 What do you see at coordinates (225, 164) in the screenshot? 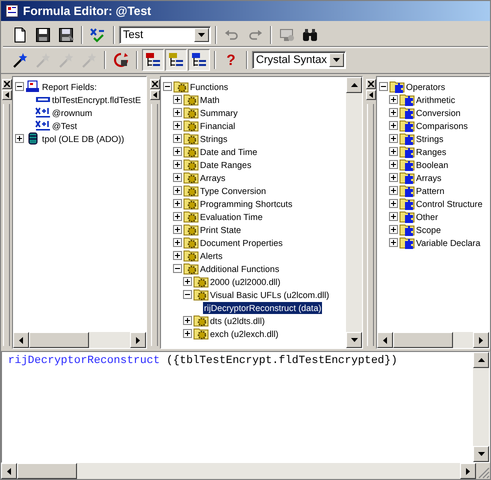
I see `tree-item: Date Ranges` at bounding box center [225, 164].